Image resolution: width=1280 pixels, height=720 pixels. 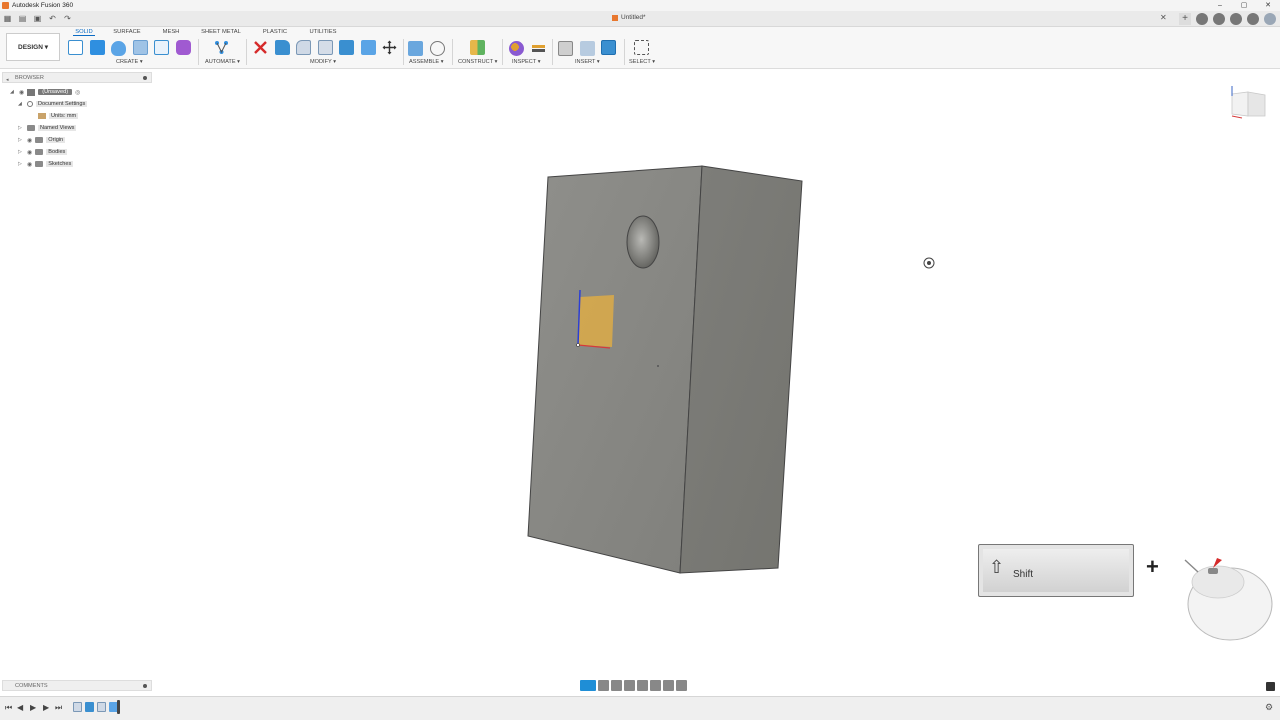 I want to click on timeline-play-icon: ▶, so click(x=33, y=707).